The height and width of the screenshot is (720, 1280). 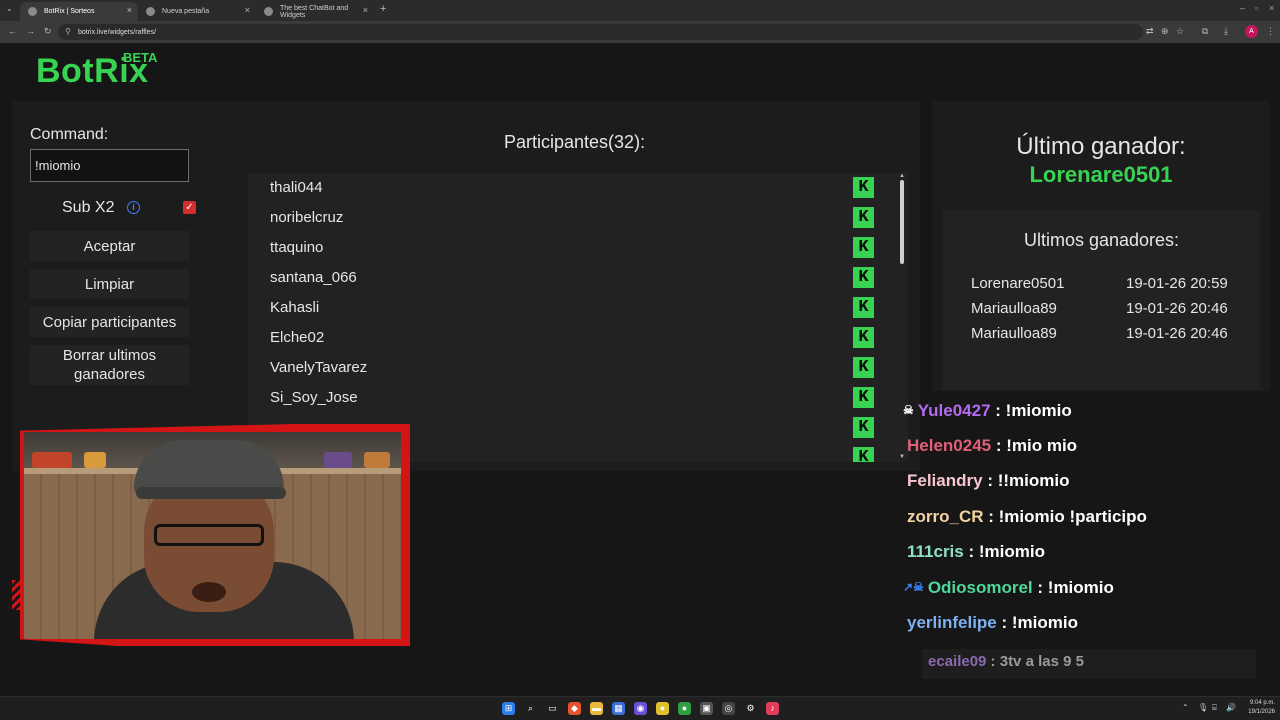 What do you see at coordinates (1093, 487) in the screenshot?
I see `chat-message: Feliandry : !!miomio` at bounding box center [1093, 487].